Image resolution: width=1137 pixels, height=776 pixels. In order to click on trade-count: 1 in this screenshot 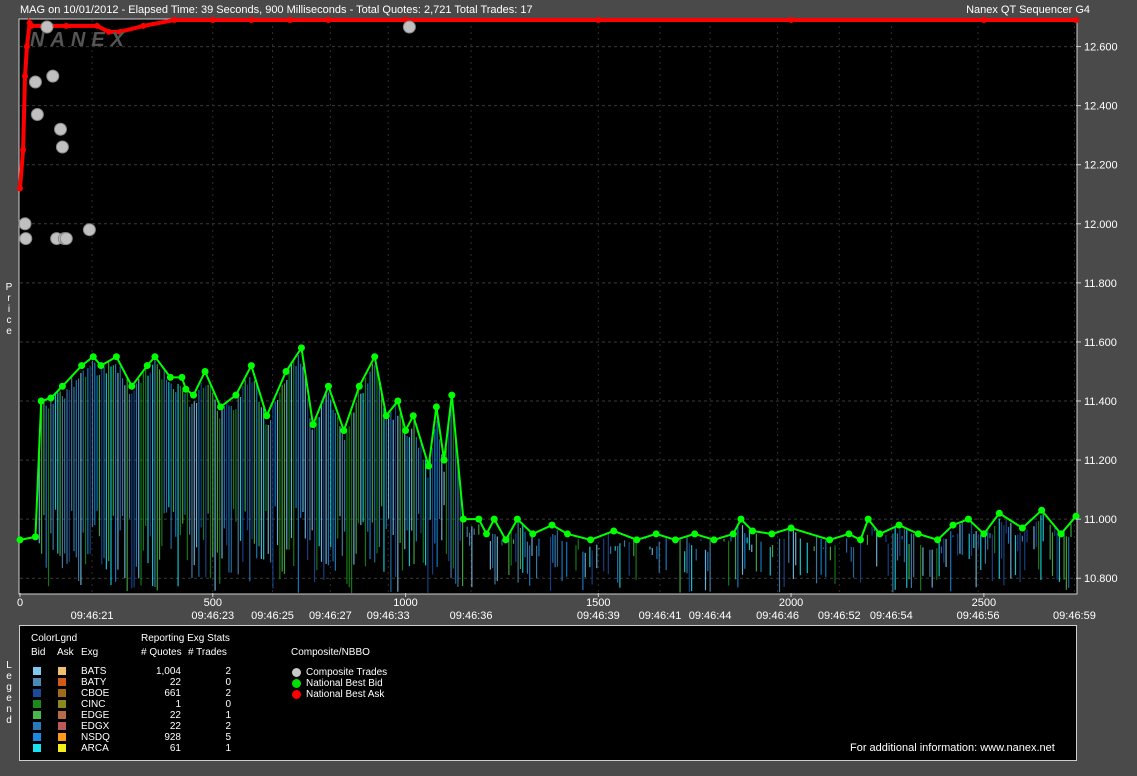, I will do `click(228, 748)`.